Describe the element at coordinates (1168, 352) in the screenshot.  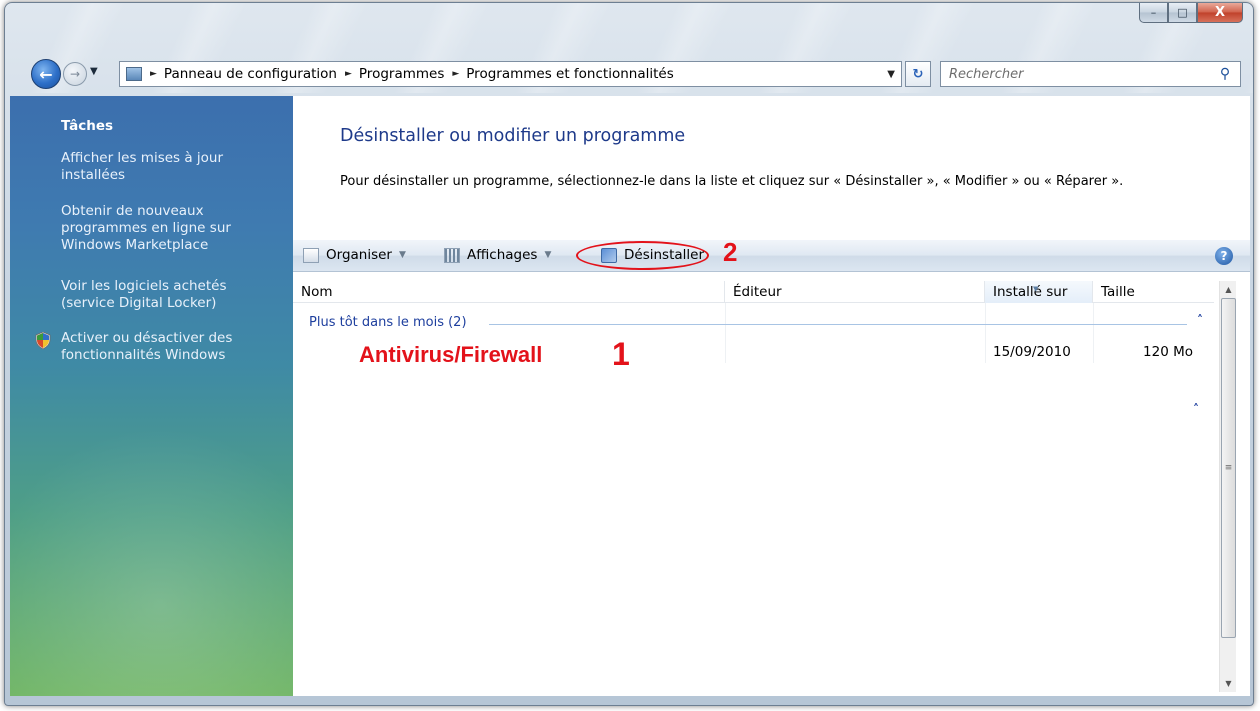
I see `table-row-size: 120 Mo` at that location.